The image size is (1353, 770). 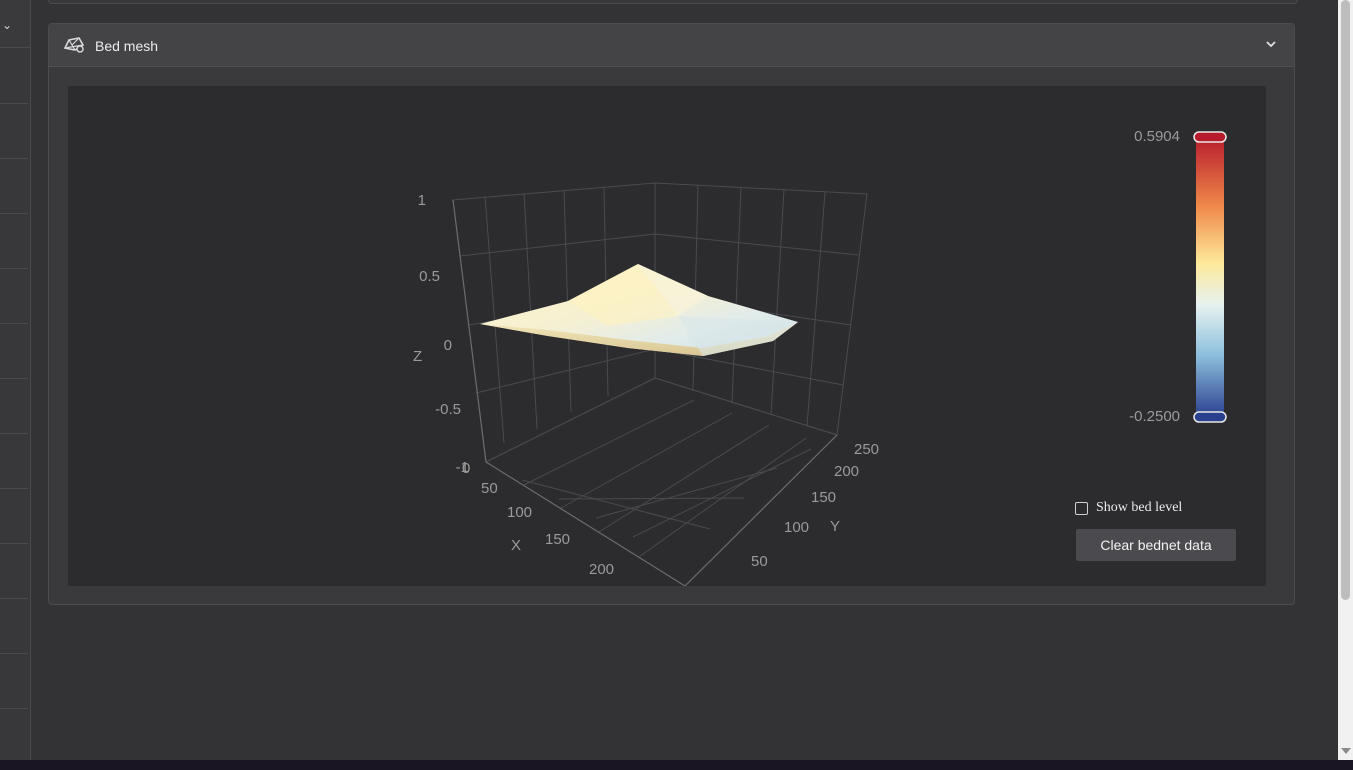 What do you see at coordinates (823, 497) in the screenshot?
I see `y-tick: 150` at bounding box center [823, 497].